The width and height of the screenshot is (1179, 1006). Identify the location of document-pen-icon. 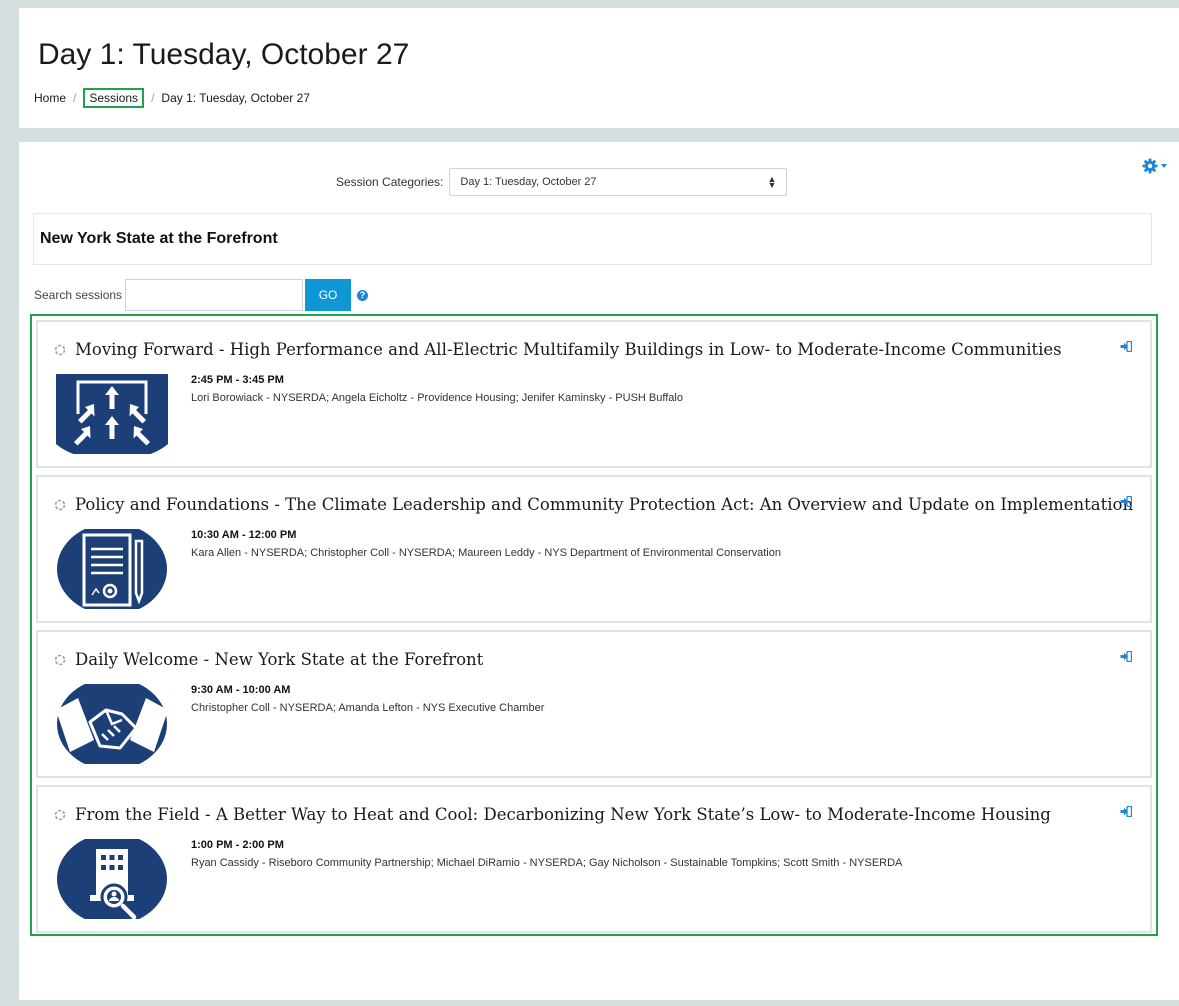
(112, 569).